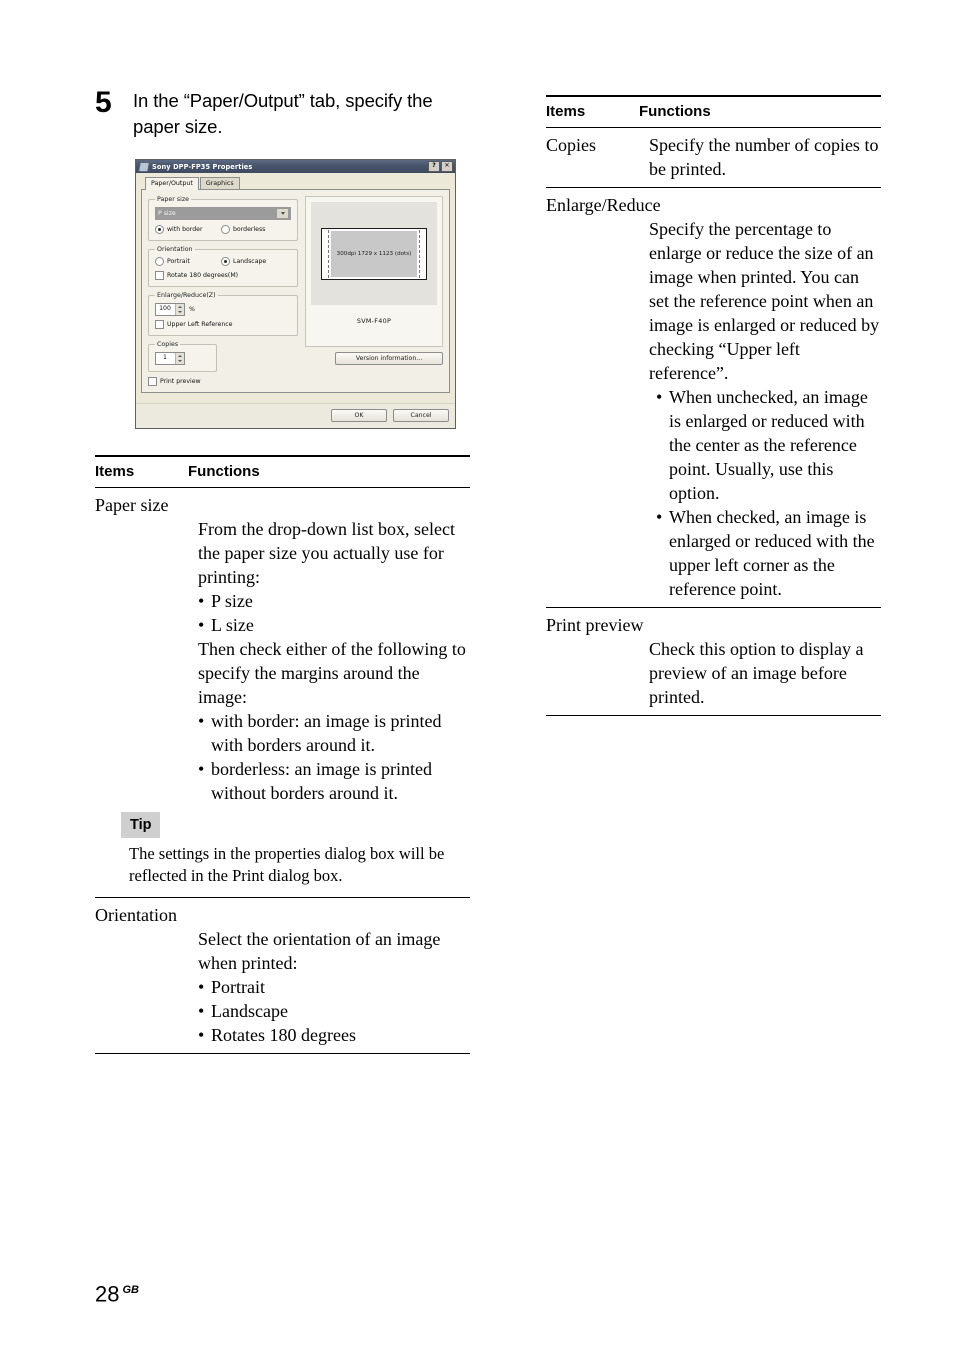 This screenshot has height=1352, width=954. I want to click on preview-printer-name: SVM-F40P, so click(374, 321).